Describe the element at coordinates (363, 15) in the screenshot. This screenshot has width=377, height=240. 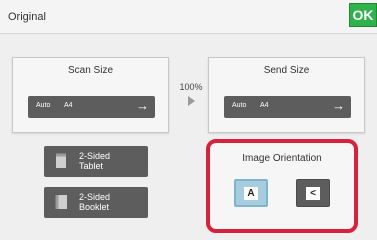
I see `ok-button: OK` at that location.